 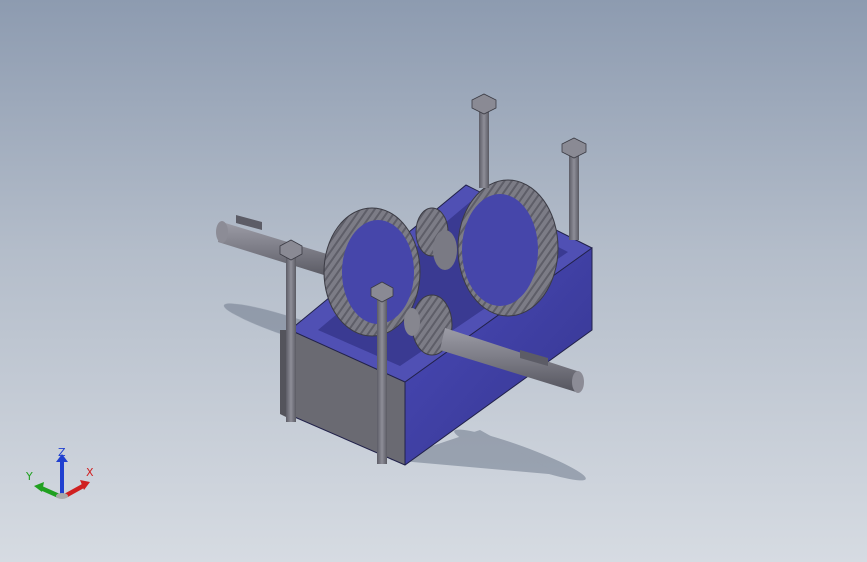 I want to click on coordinate-triad: Z X Y, so click(x=59, y=472).